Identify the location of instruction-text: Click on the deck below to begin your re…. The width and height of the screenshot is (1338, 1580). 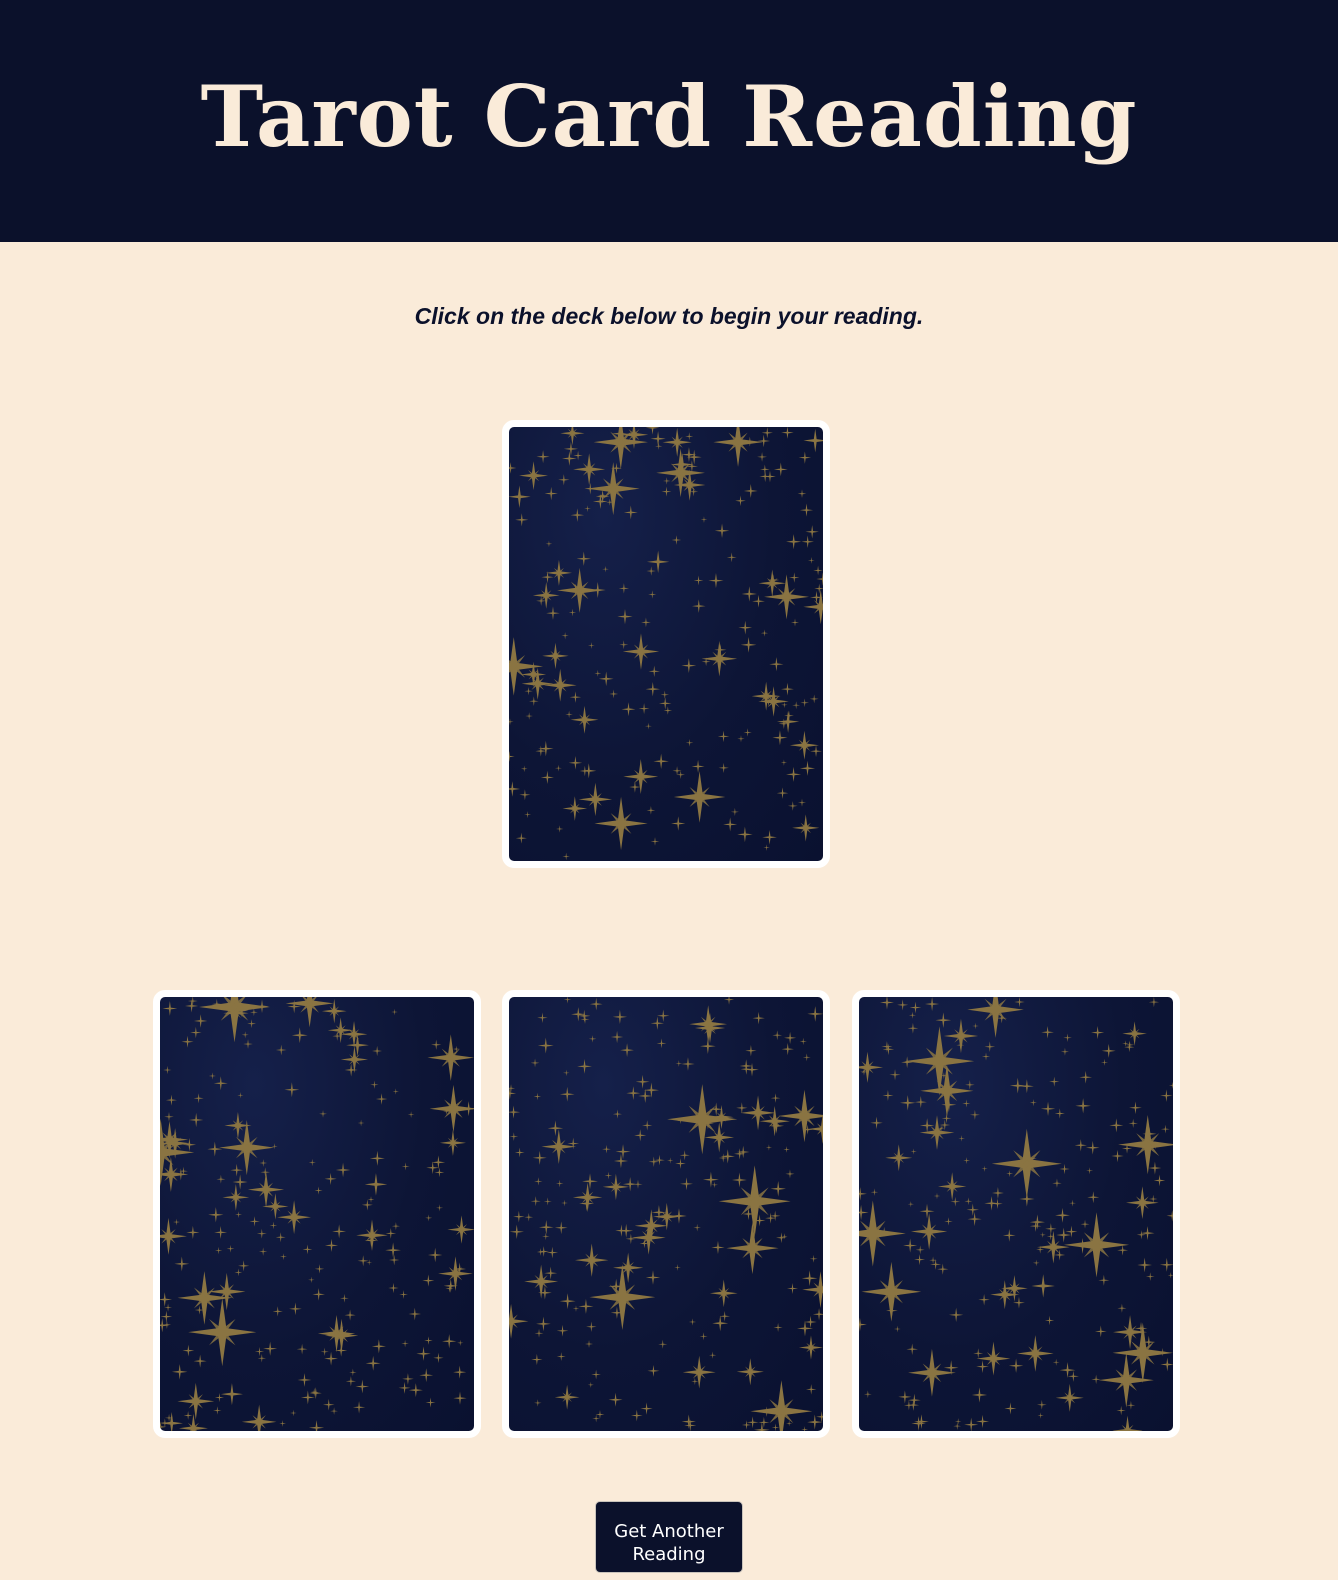
(669, 316).